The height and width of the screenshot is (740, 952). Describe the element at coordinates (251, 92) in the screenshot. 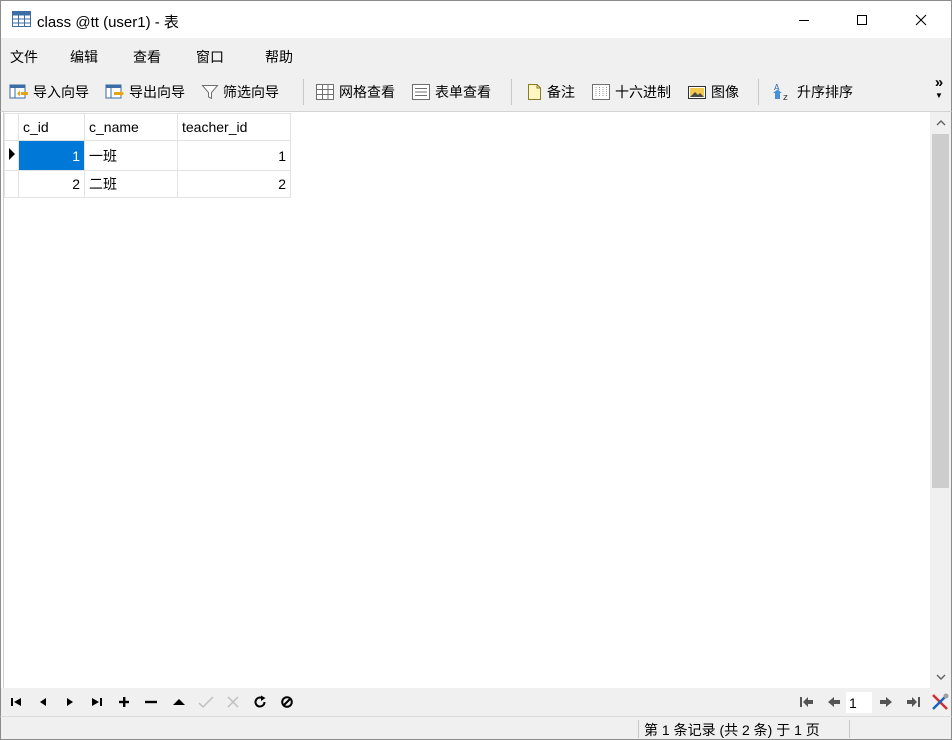

I see `filter-wizard-label: 筛选向导` at that location.